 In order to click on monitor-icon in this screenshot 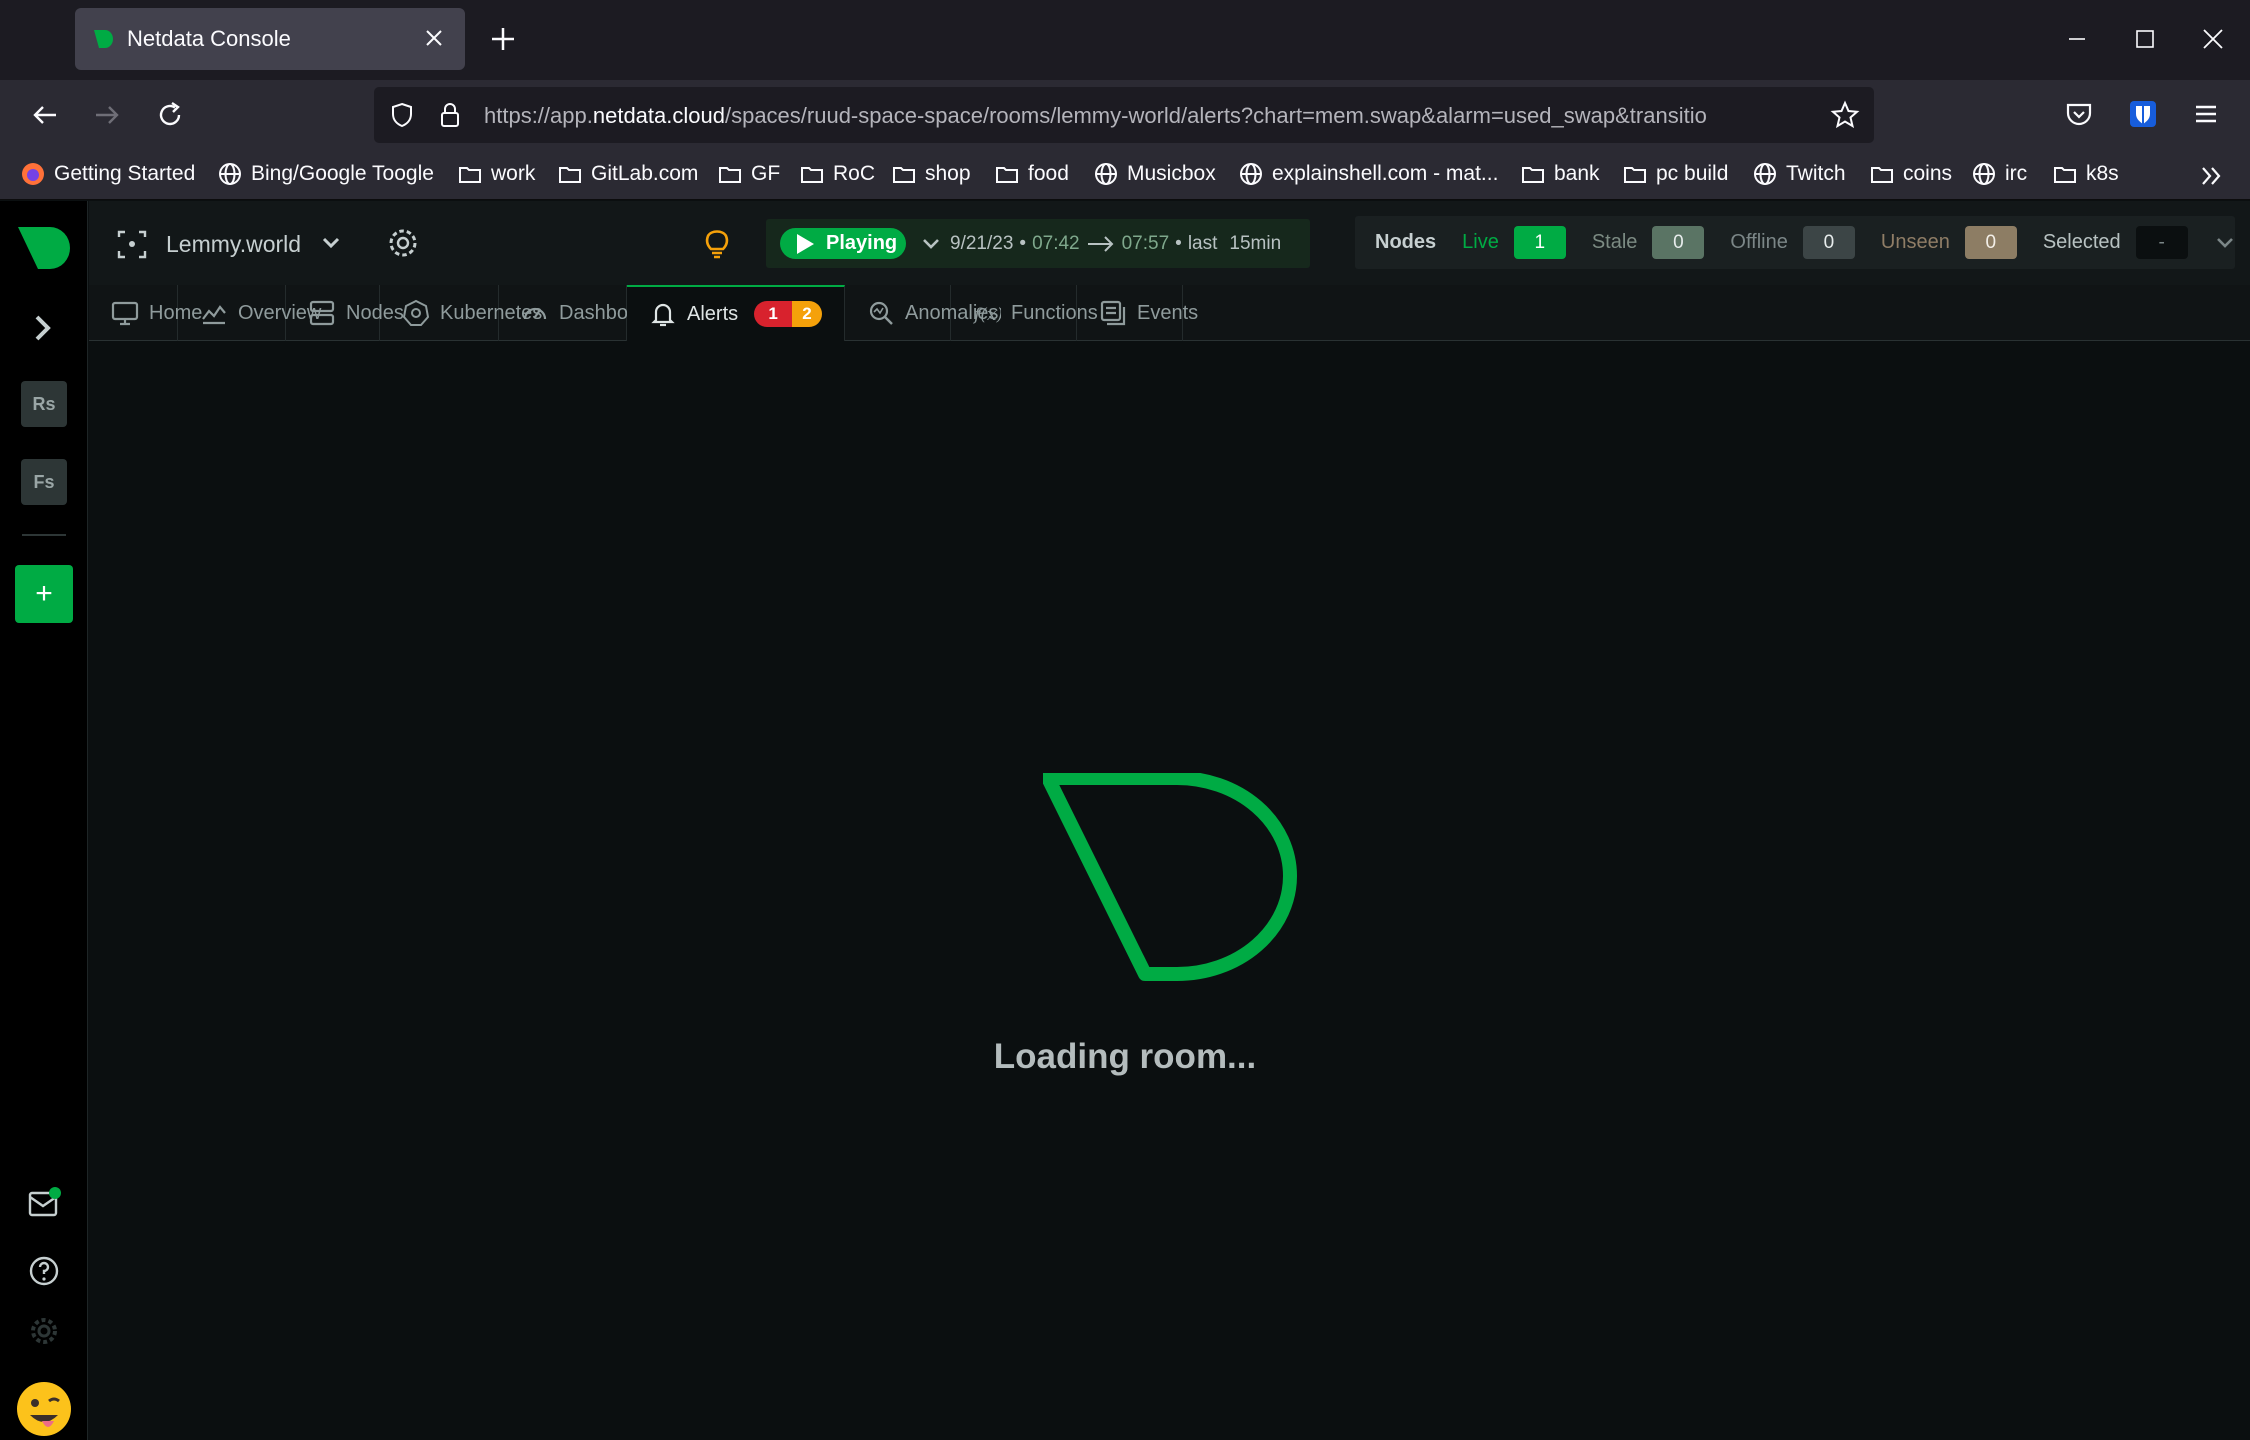, I will do `click(125, 313)`.